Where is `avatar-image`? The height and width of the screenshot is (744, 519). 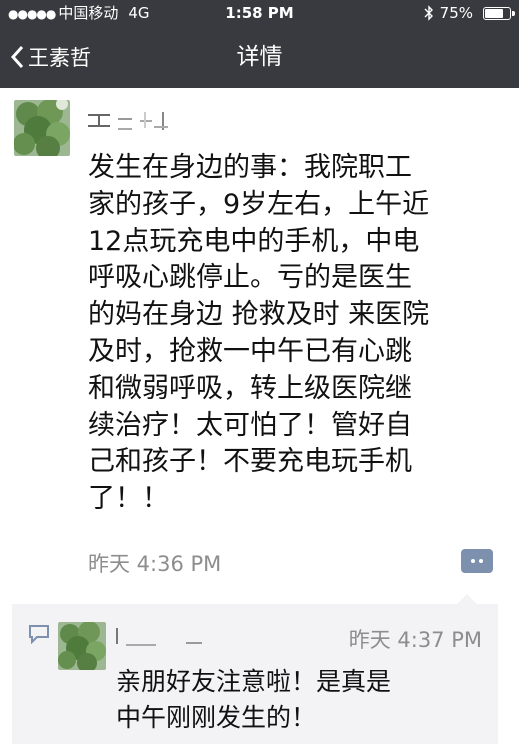
avatar-image is located at coordinates (42, 128).